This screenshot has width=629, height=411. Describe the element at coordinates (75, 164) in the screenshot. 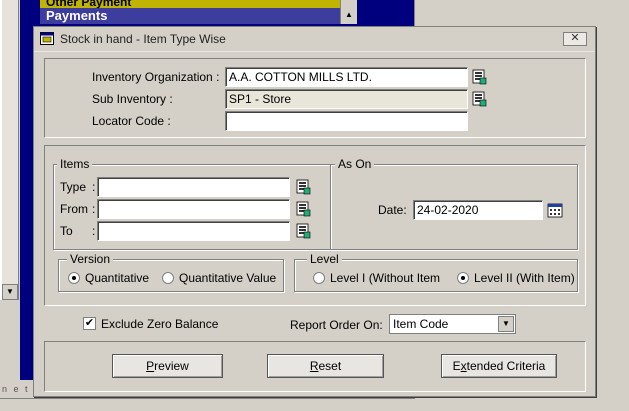

I see `items-legend: Items` at that location.